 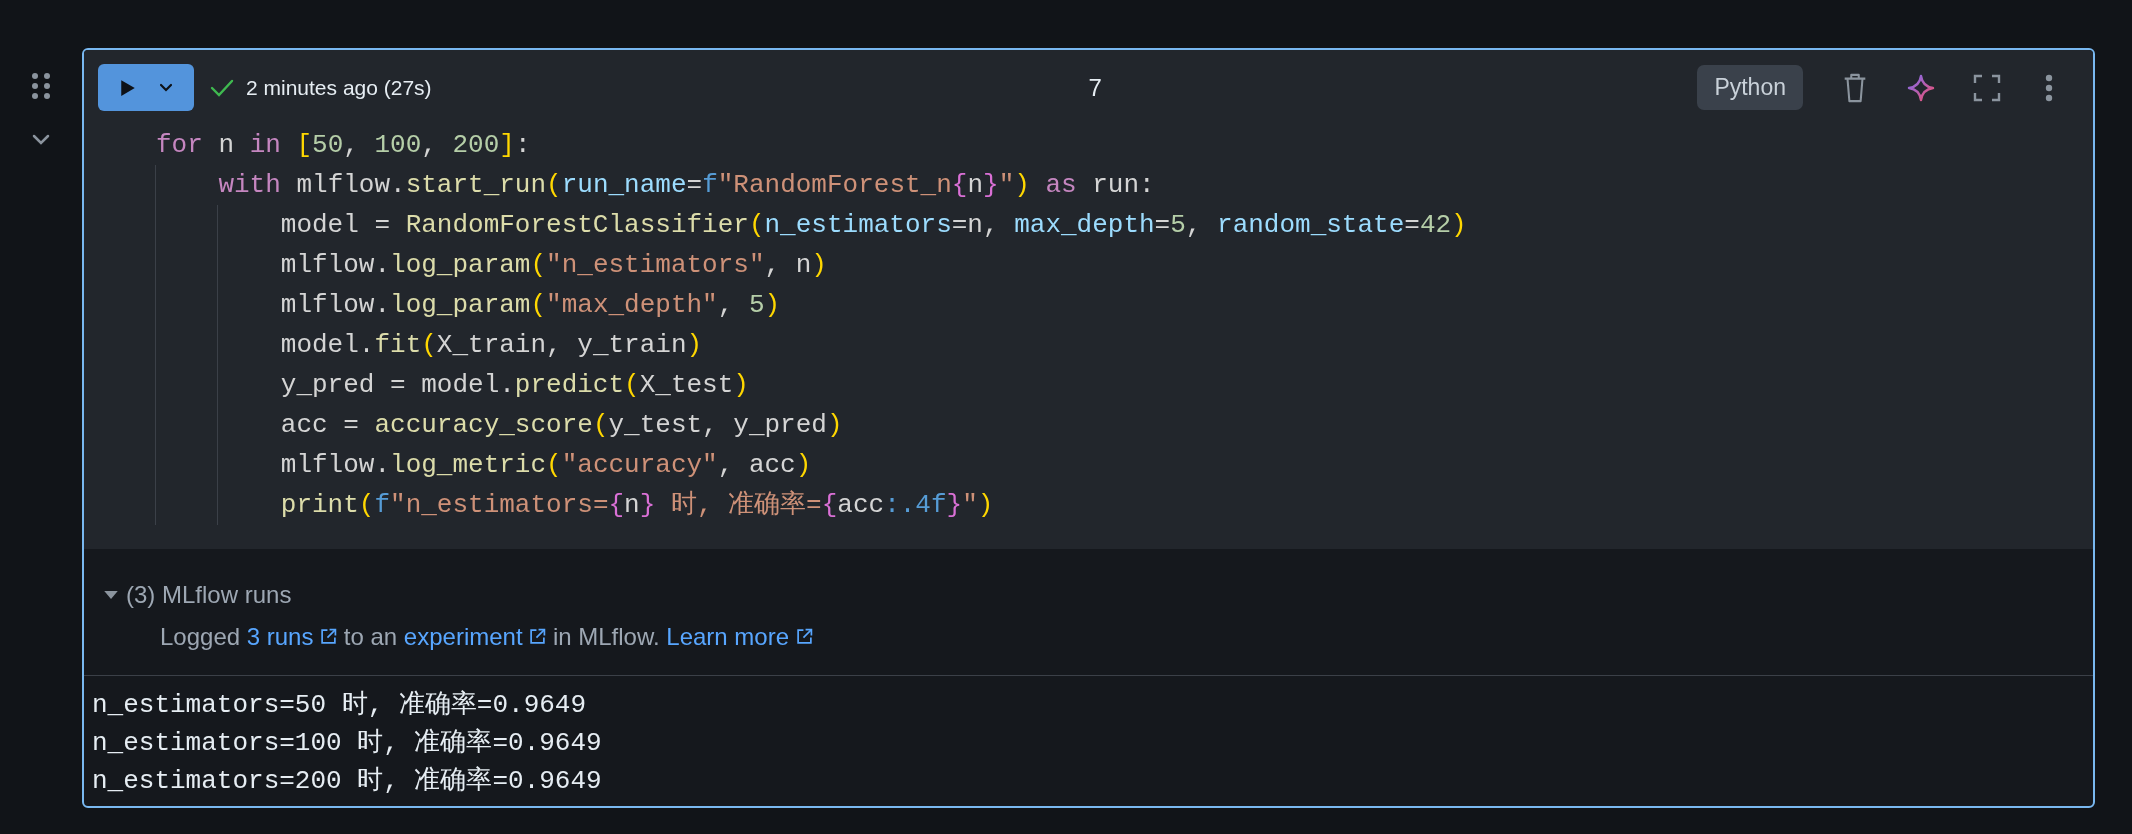 I want to click on code-line: y_pred = model.predict(X_test), so click(x=514, y=385).